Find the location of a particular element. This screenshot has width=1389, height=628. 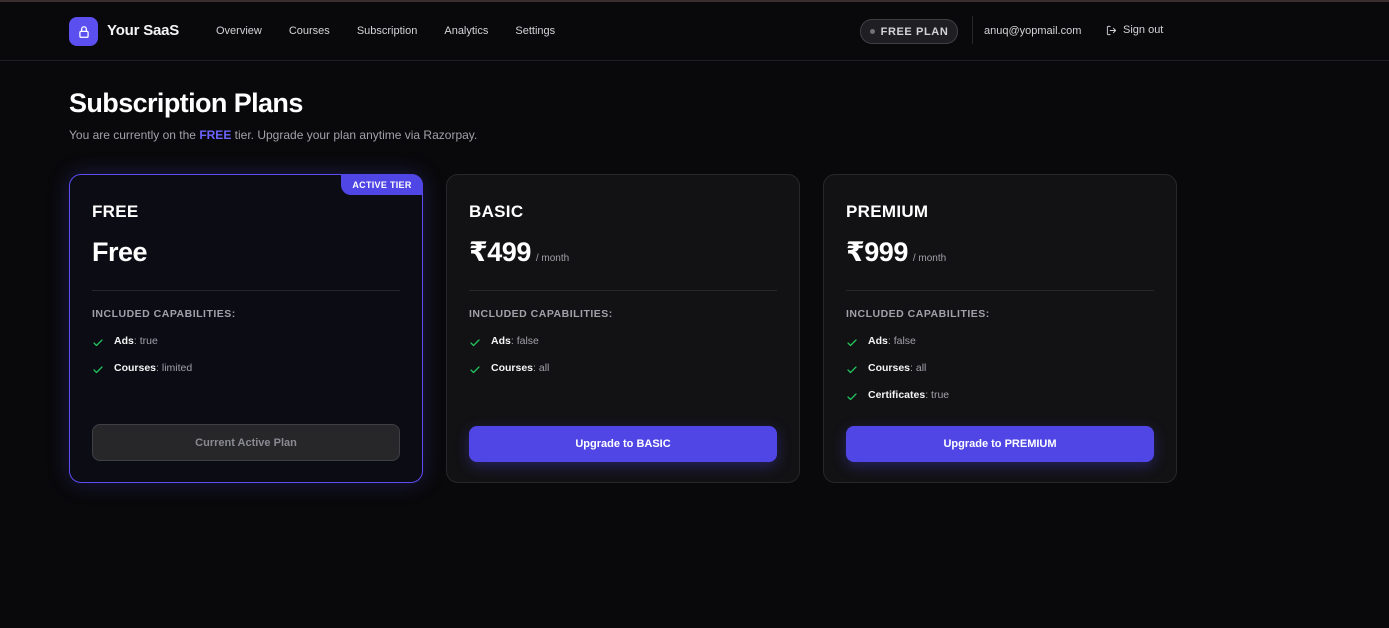

plan-price: ₹999 / month is located at coordinates (896, 252).